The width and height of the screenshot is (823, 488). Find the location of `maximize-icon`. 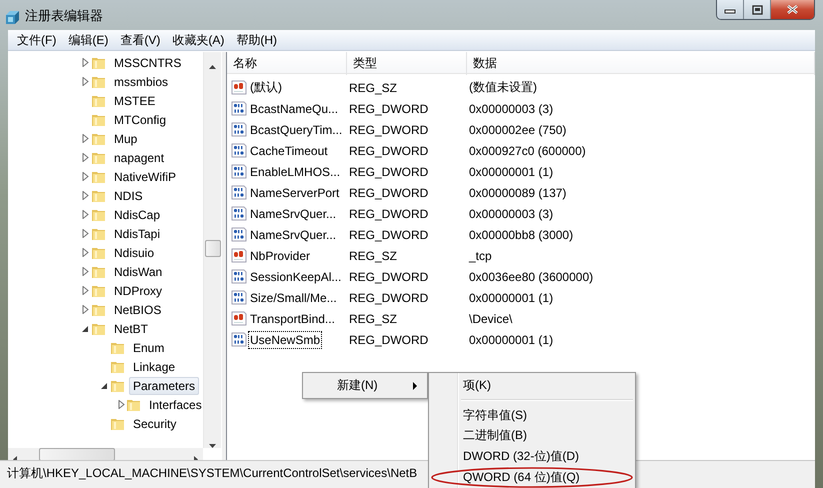

maximize-icon is located at coordinates (757, 9).